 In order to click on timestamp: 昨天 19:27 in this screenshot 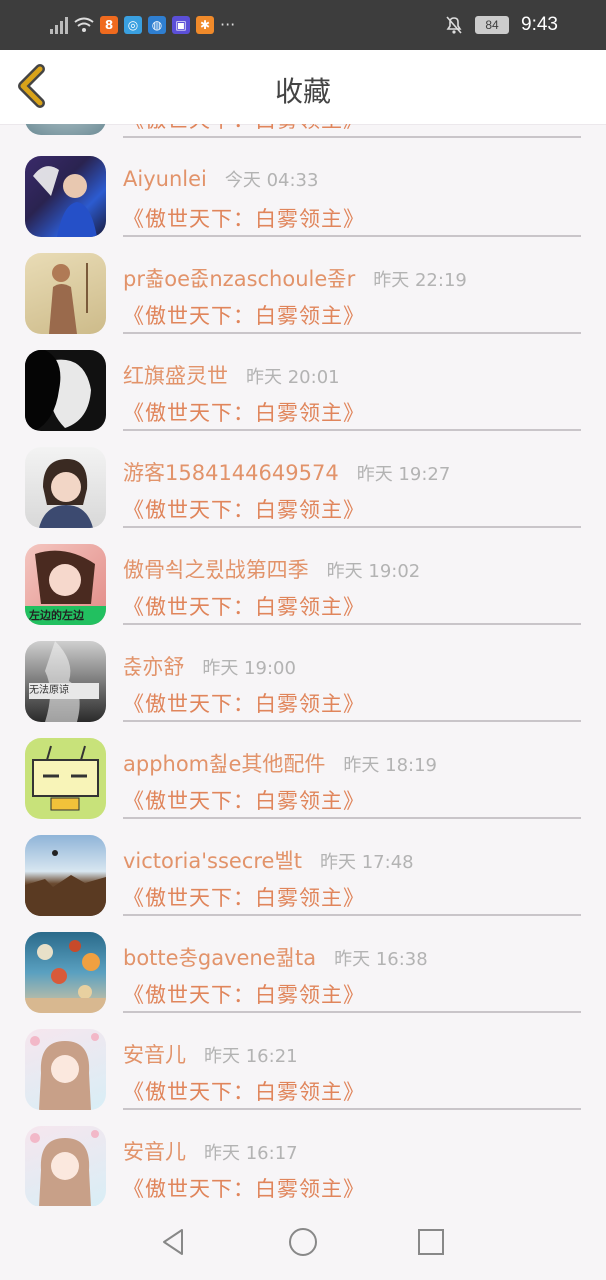, I will do `click(403, 474)`.